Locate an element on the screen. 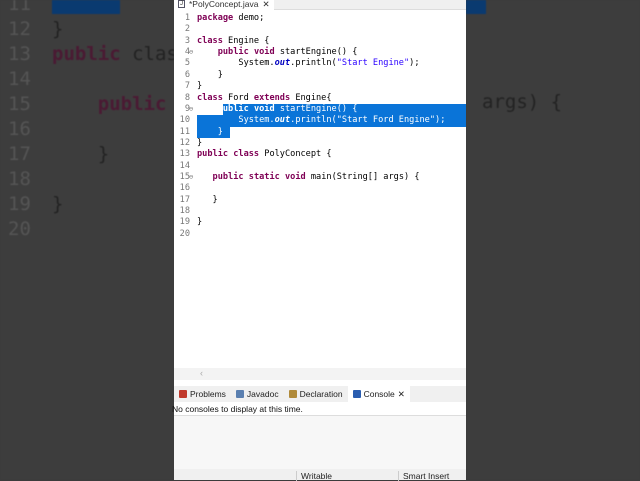 This screenshot has width=640, height=481. console-icon is located at coordinates (356, 394).